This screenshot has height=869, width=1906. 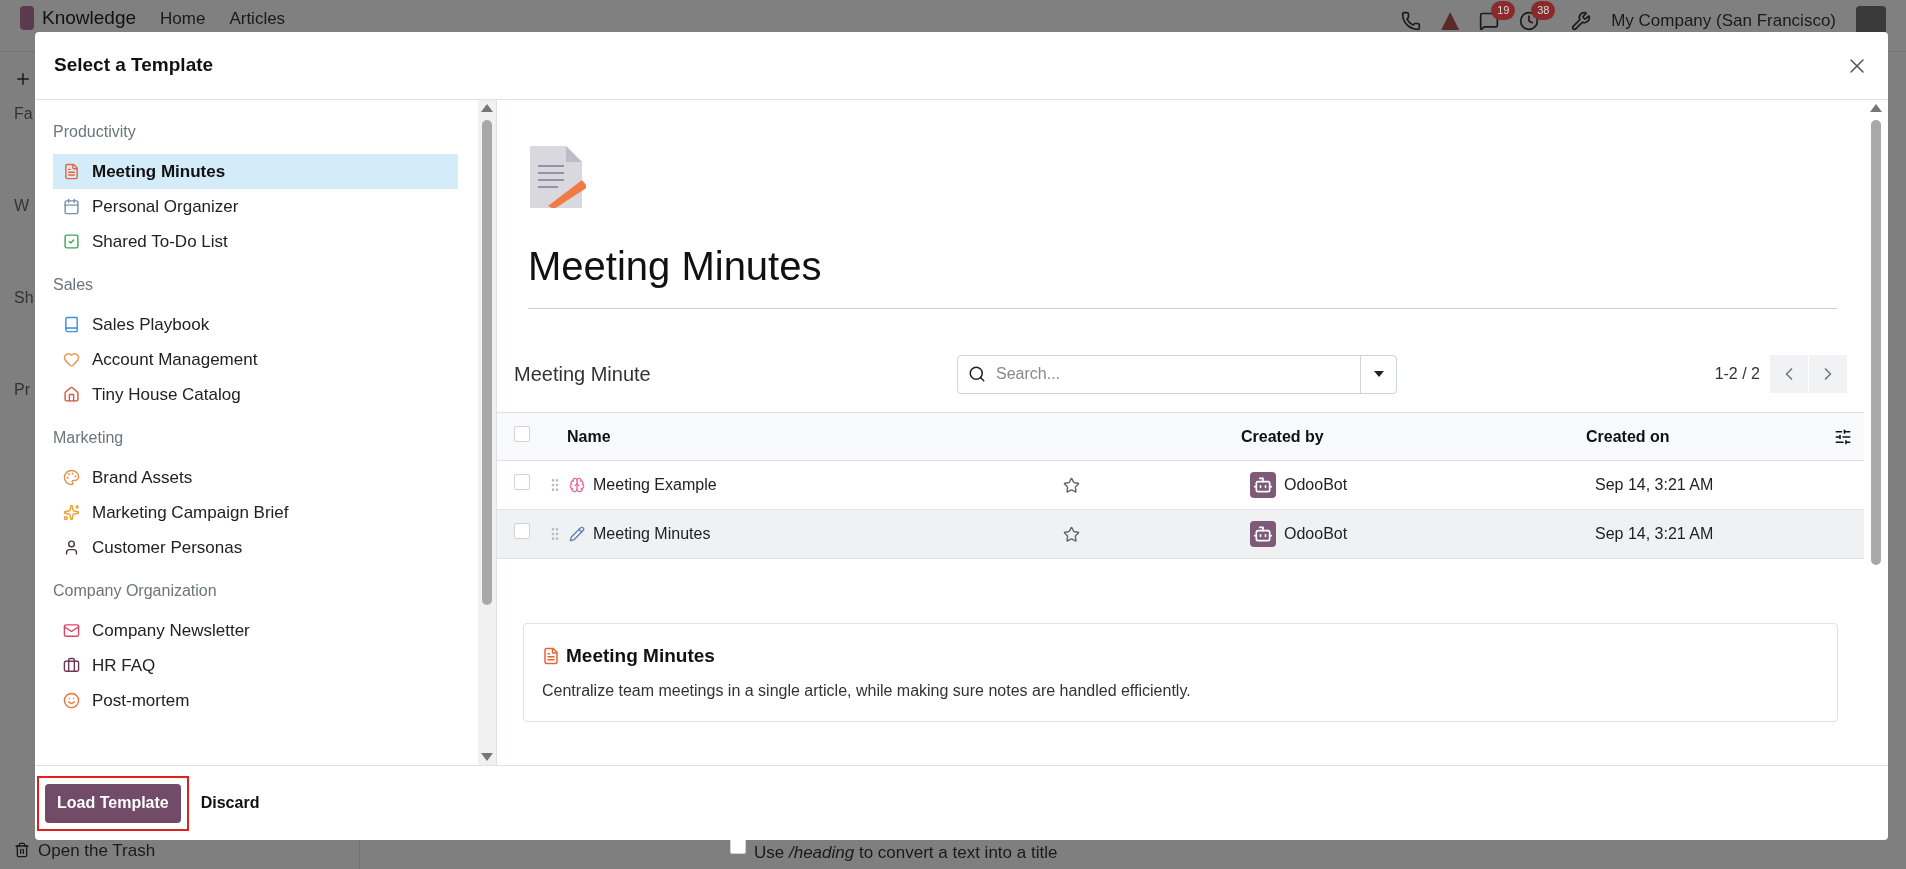 I want to click on category-heading: Productivity, so click(x=95, y=132).